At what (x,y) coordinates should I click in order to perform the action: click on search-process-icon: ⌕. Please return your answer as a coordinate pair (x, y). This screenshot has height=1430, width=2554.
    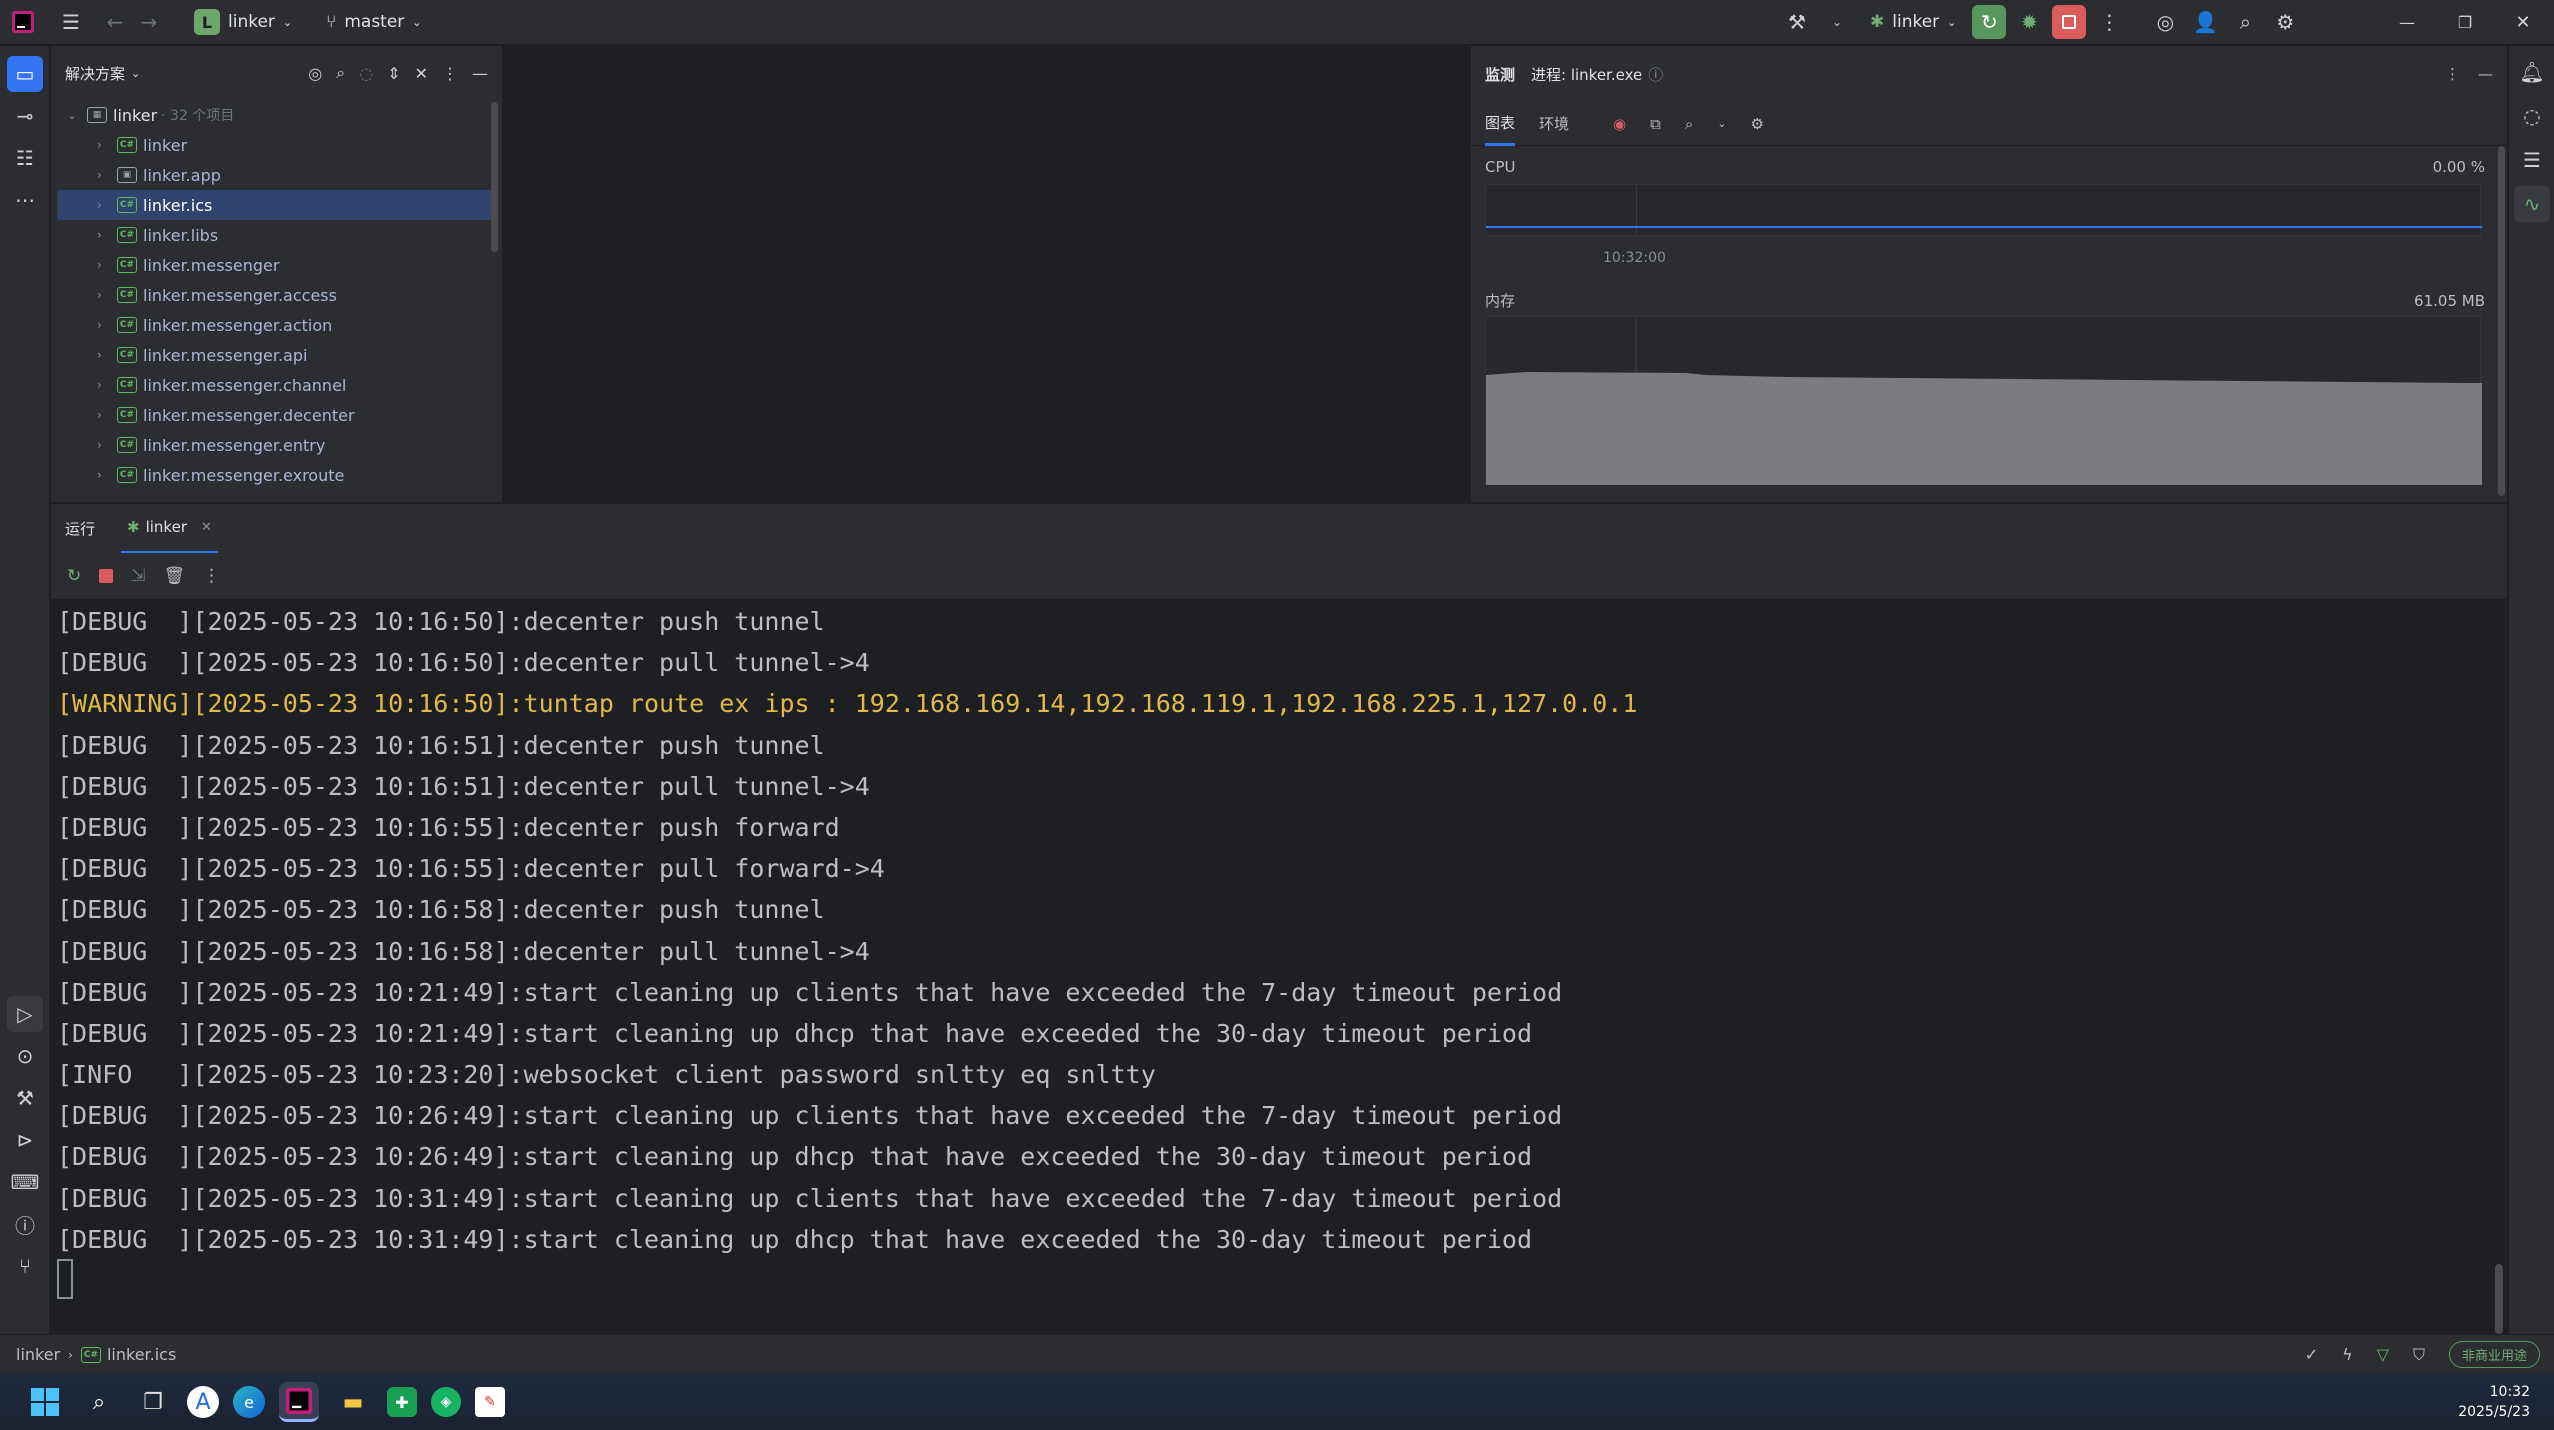
    Looking at the image, I should click on (1689, 124).